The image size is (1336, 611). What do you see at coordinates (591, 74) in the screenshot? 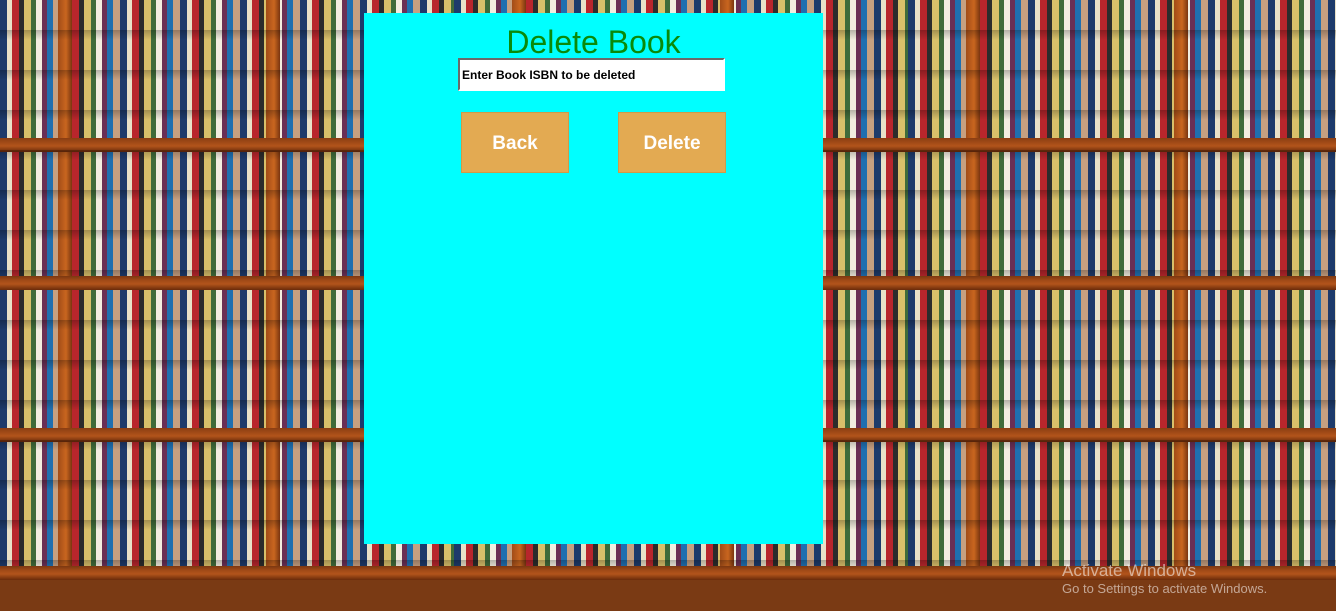
I see `isbn-input` at bounding box center [591, 74].